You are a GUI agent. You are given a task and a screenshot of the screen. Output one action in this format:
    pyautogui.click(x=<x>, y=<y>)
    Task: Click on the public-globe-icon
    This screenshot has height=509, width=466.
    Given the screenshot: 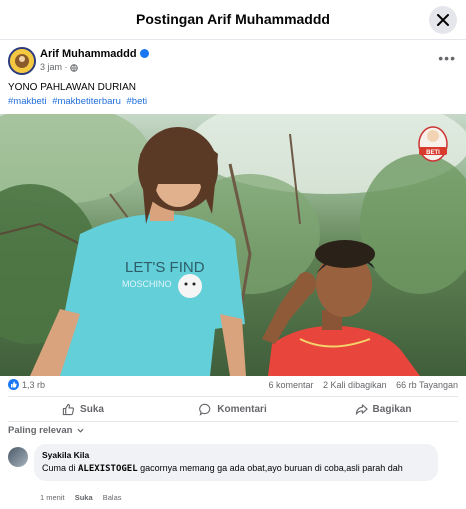 What is the action you would take?
    pyautogui.click(x=74, y=67)
    